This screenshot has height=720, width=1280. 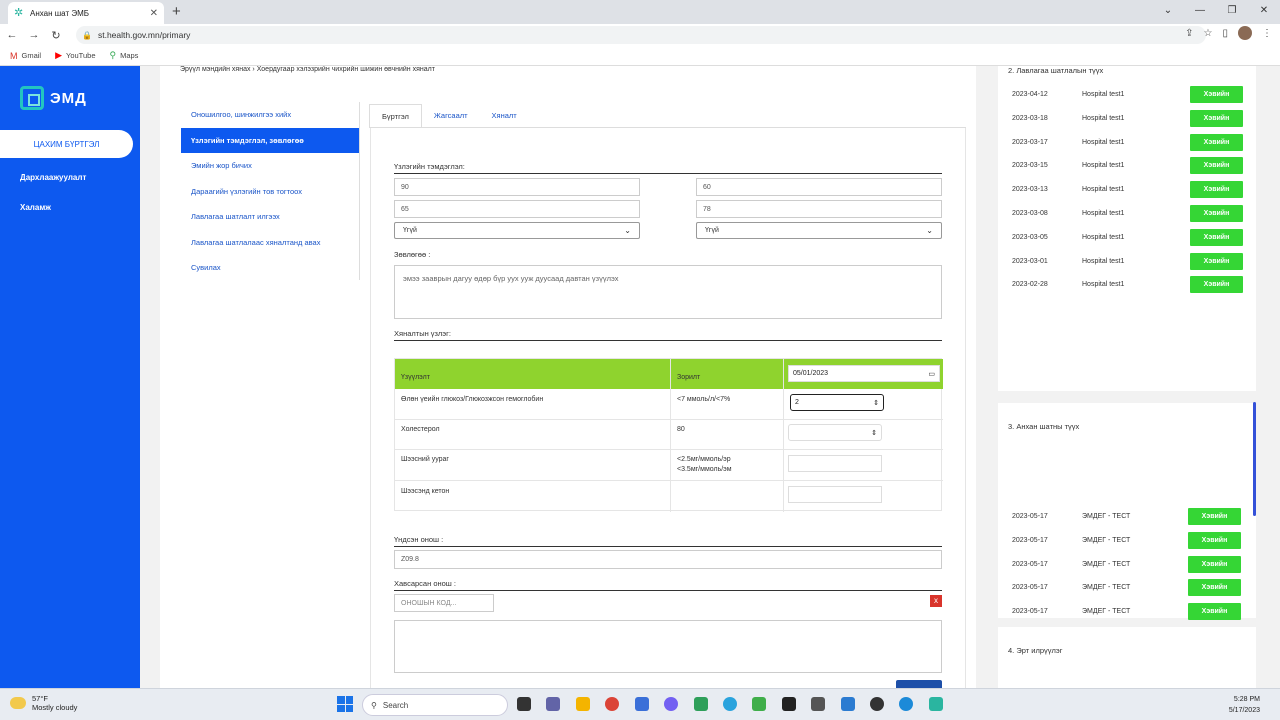 I want to click on history-date: 2023-05-17, so click(x=1030, y=564).